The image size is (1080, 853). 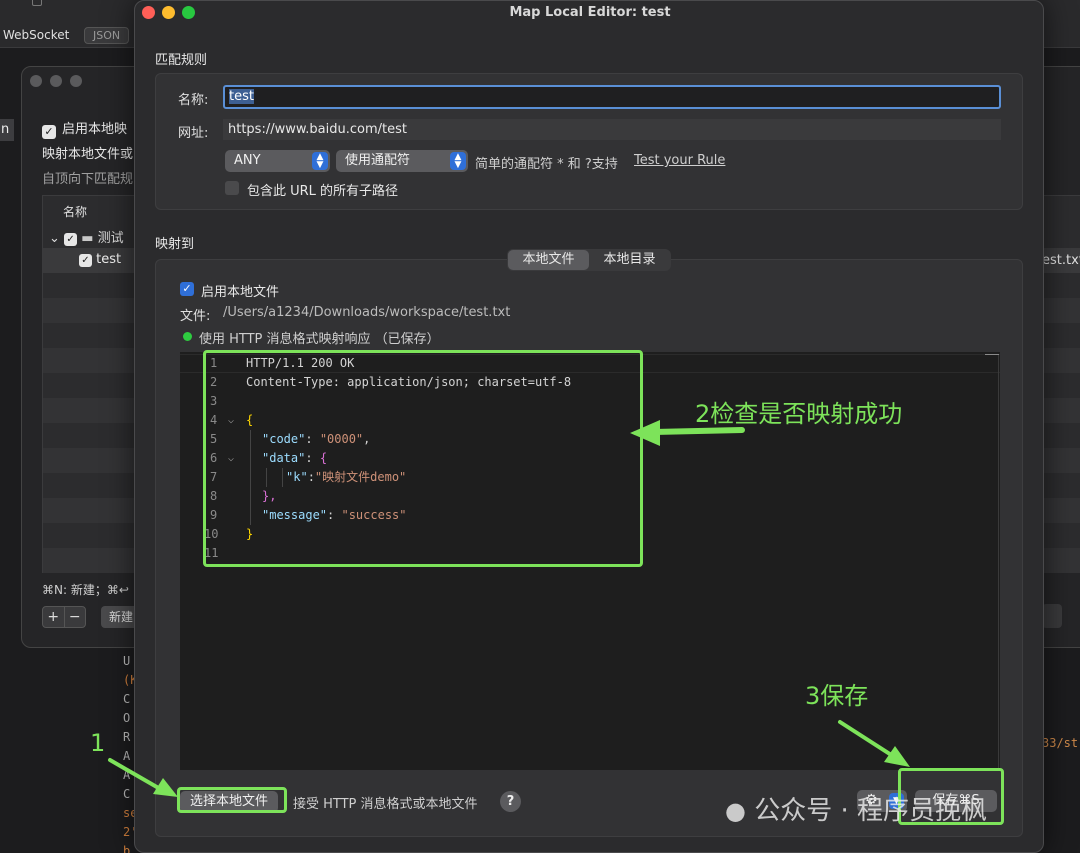 I want to click on wechat-watermark: ● 公众号 · 程序员挽枫, so click(x=856, y=808).